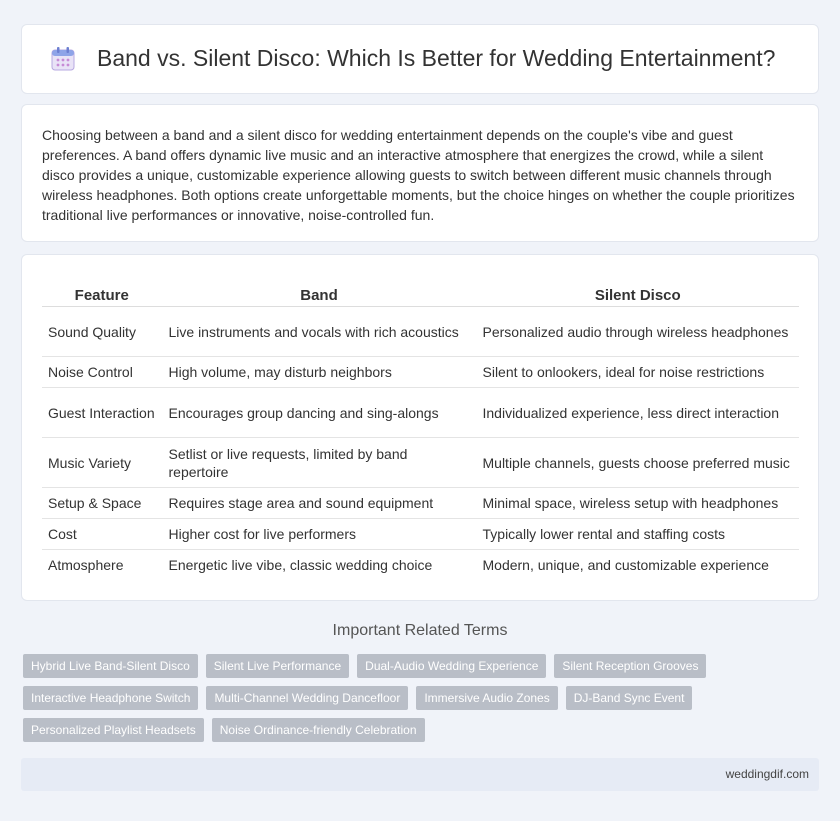  What do you see at coordinates (307, 698) in the screenshot?
I see `related-term-tag: Multi-Channel Wedding Dancefloor` at bounding box center [307, 698].